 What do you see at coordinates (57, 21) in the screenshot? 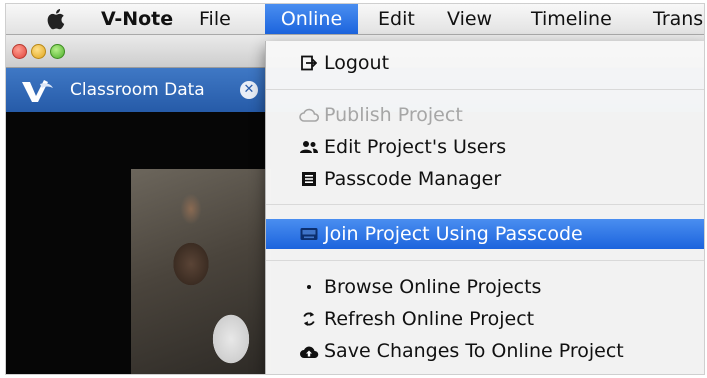
I see `apple-icon` at bounding box center [57, 21].